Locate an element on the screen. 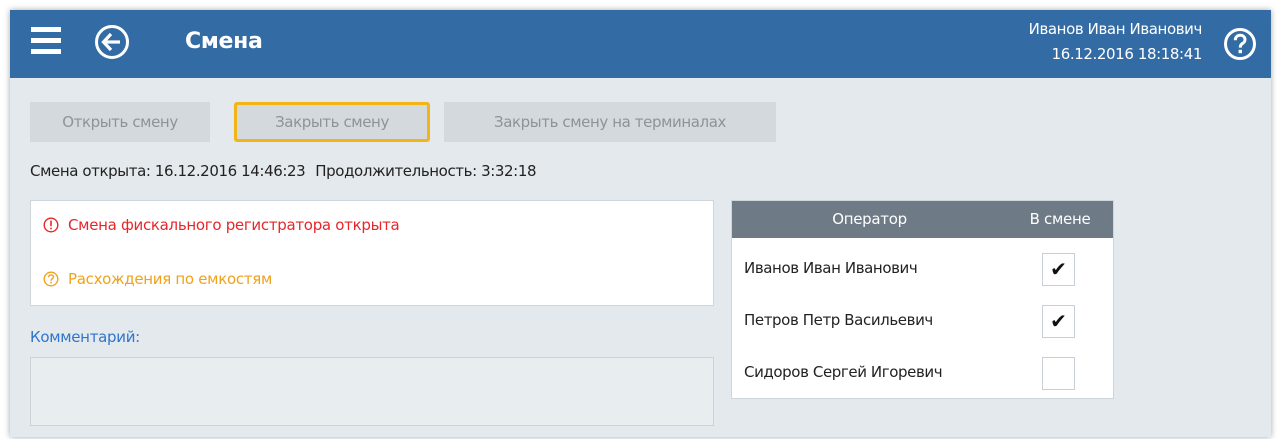 The image size is (1283, 439). open-shift-button: Открыть смену is located at coordinates (120, 122).